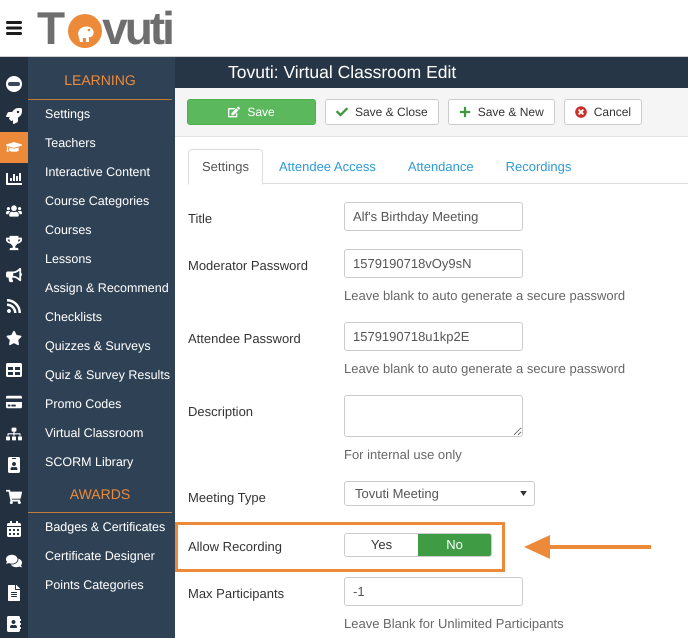  Describe the element at coordinates (101, 462) in the screenshot. I see `sidebar-item: SCORM Library` at that location.